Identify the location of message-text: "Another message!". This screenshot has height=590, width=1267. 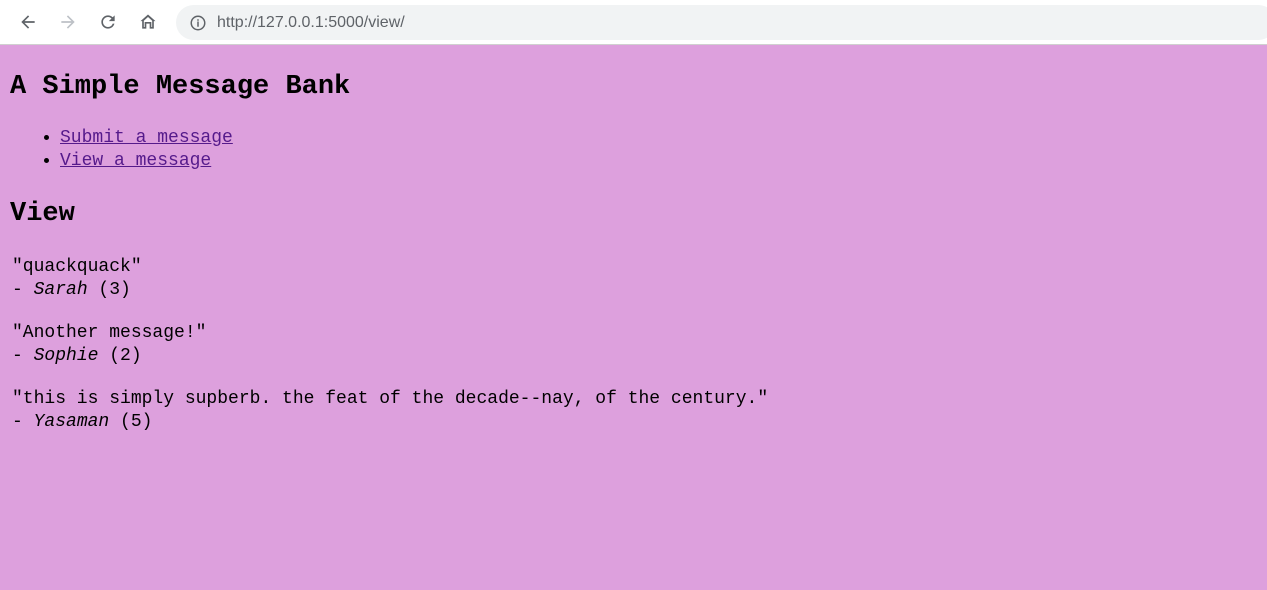
(109, 333).